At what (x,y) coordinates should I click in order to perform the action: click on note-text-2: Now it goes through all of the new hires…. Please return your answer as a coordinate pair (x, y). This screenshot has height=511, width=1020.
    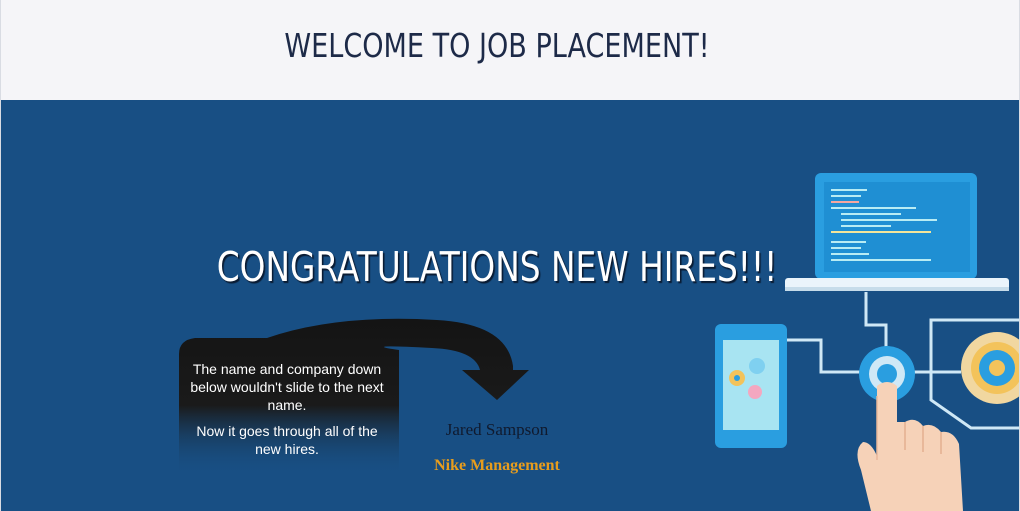
    Looking at the image, I should click on (287, 440).